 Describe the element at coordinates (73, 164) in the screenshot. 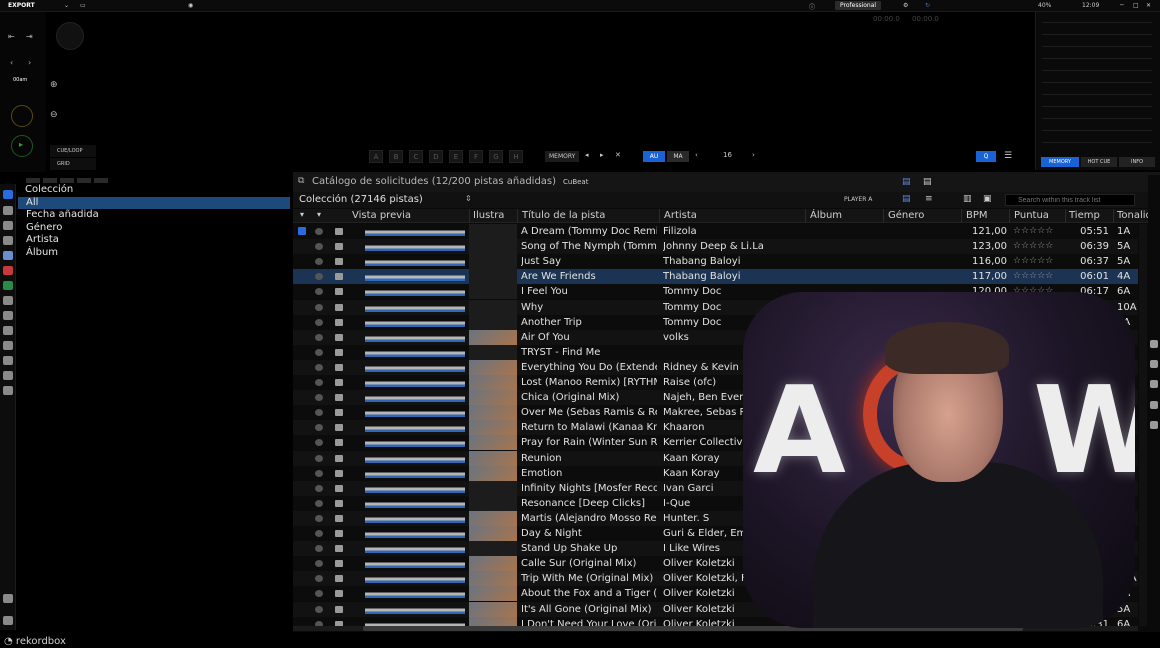

I see `grid-tab: GRID` at that location.